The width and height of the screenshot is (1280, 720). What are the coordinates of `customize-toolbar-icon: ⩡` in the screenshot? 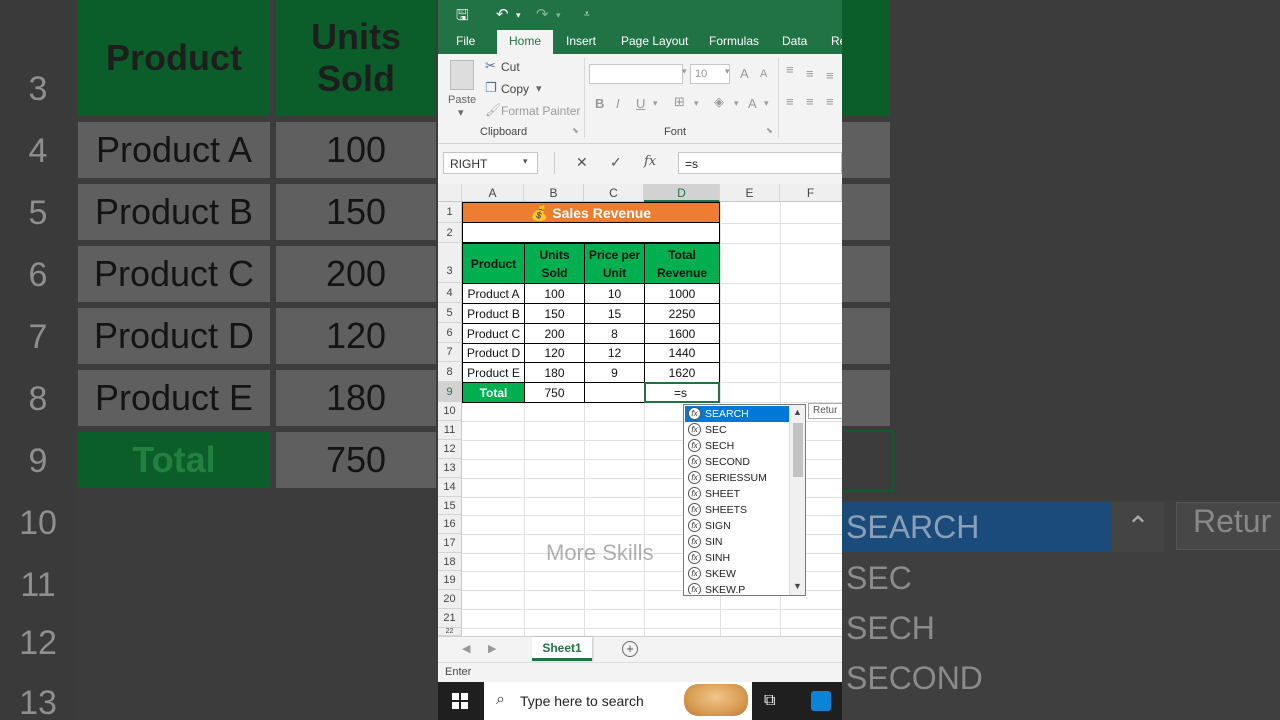 It's located at (587, 14).